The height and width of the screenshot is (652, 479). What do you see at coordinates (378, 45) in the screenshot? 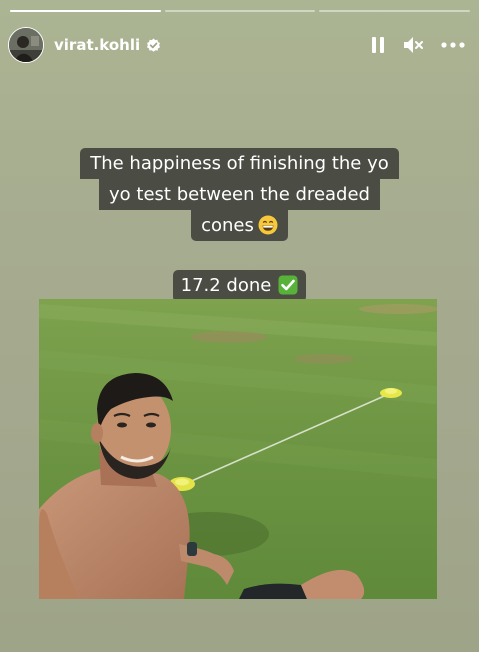
I see `pause-icon` at bounding box center [378, 45].